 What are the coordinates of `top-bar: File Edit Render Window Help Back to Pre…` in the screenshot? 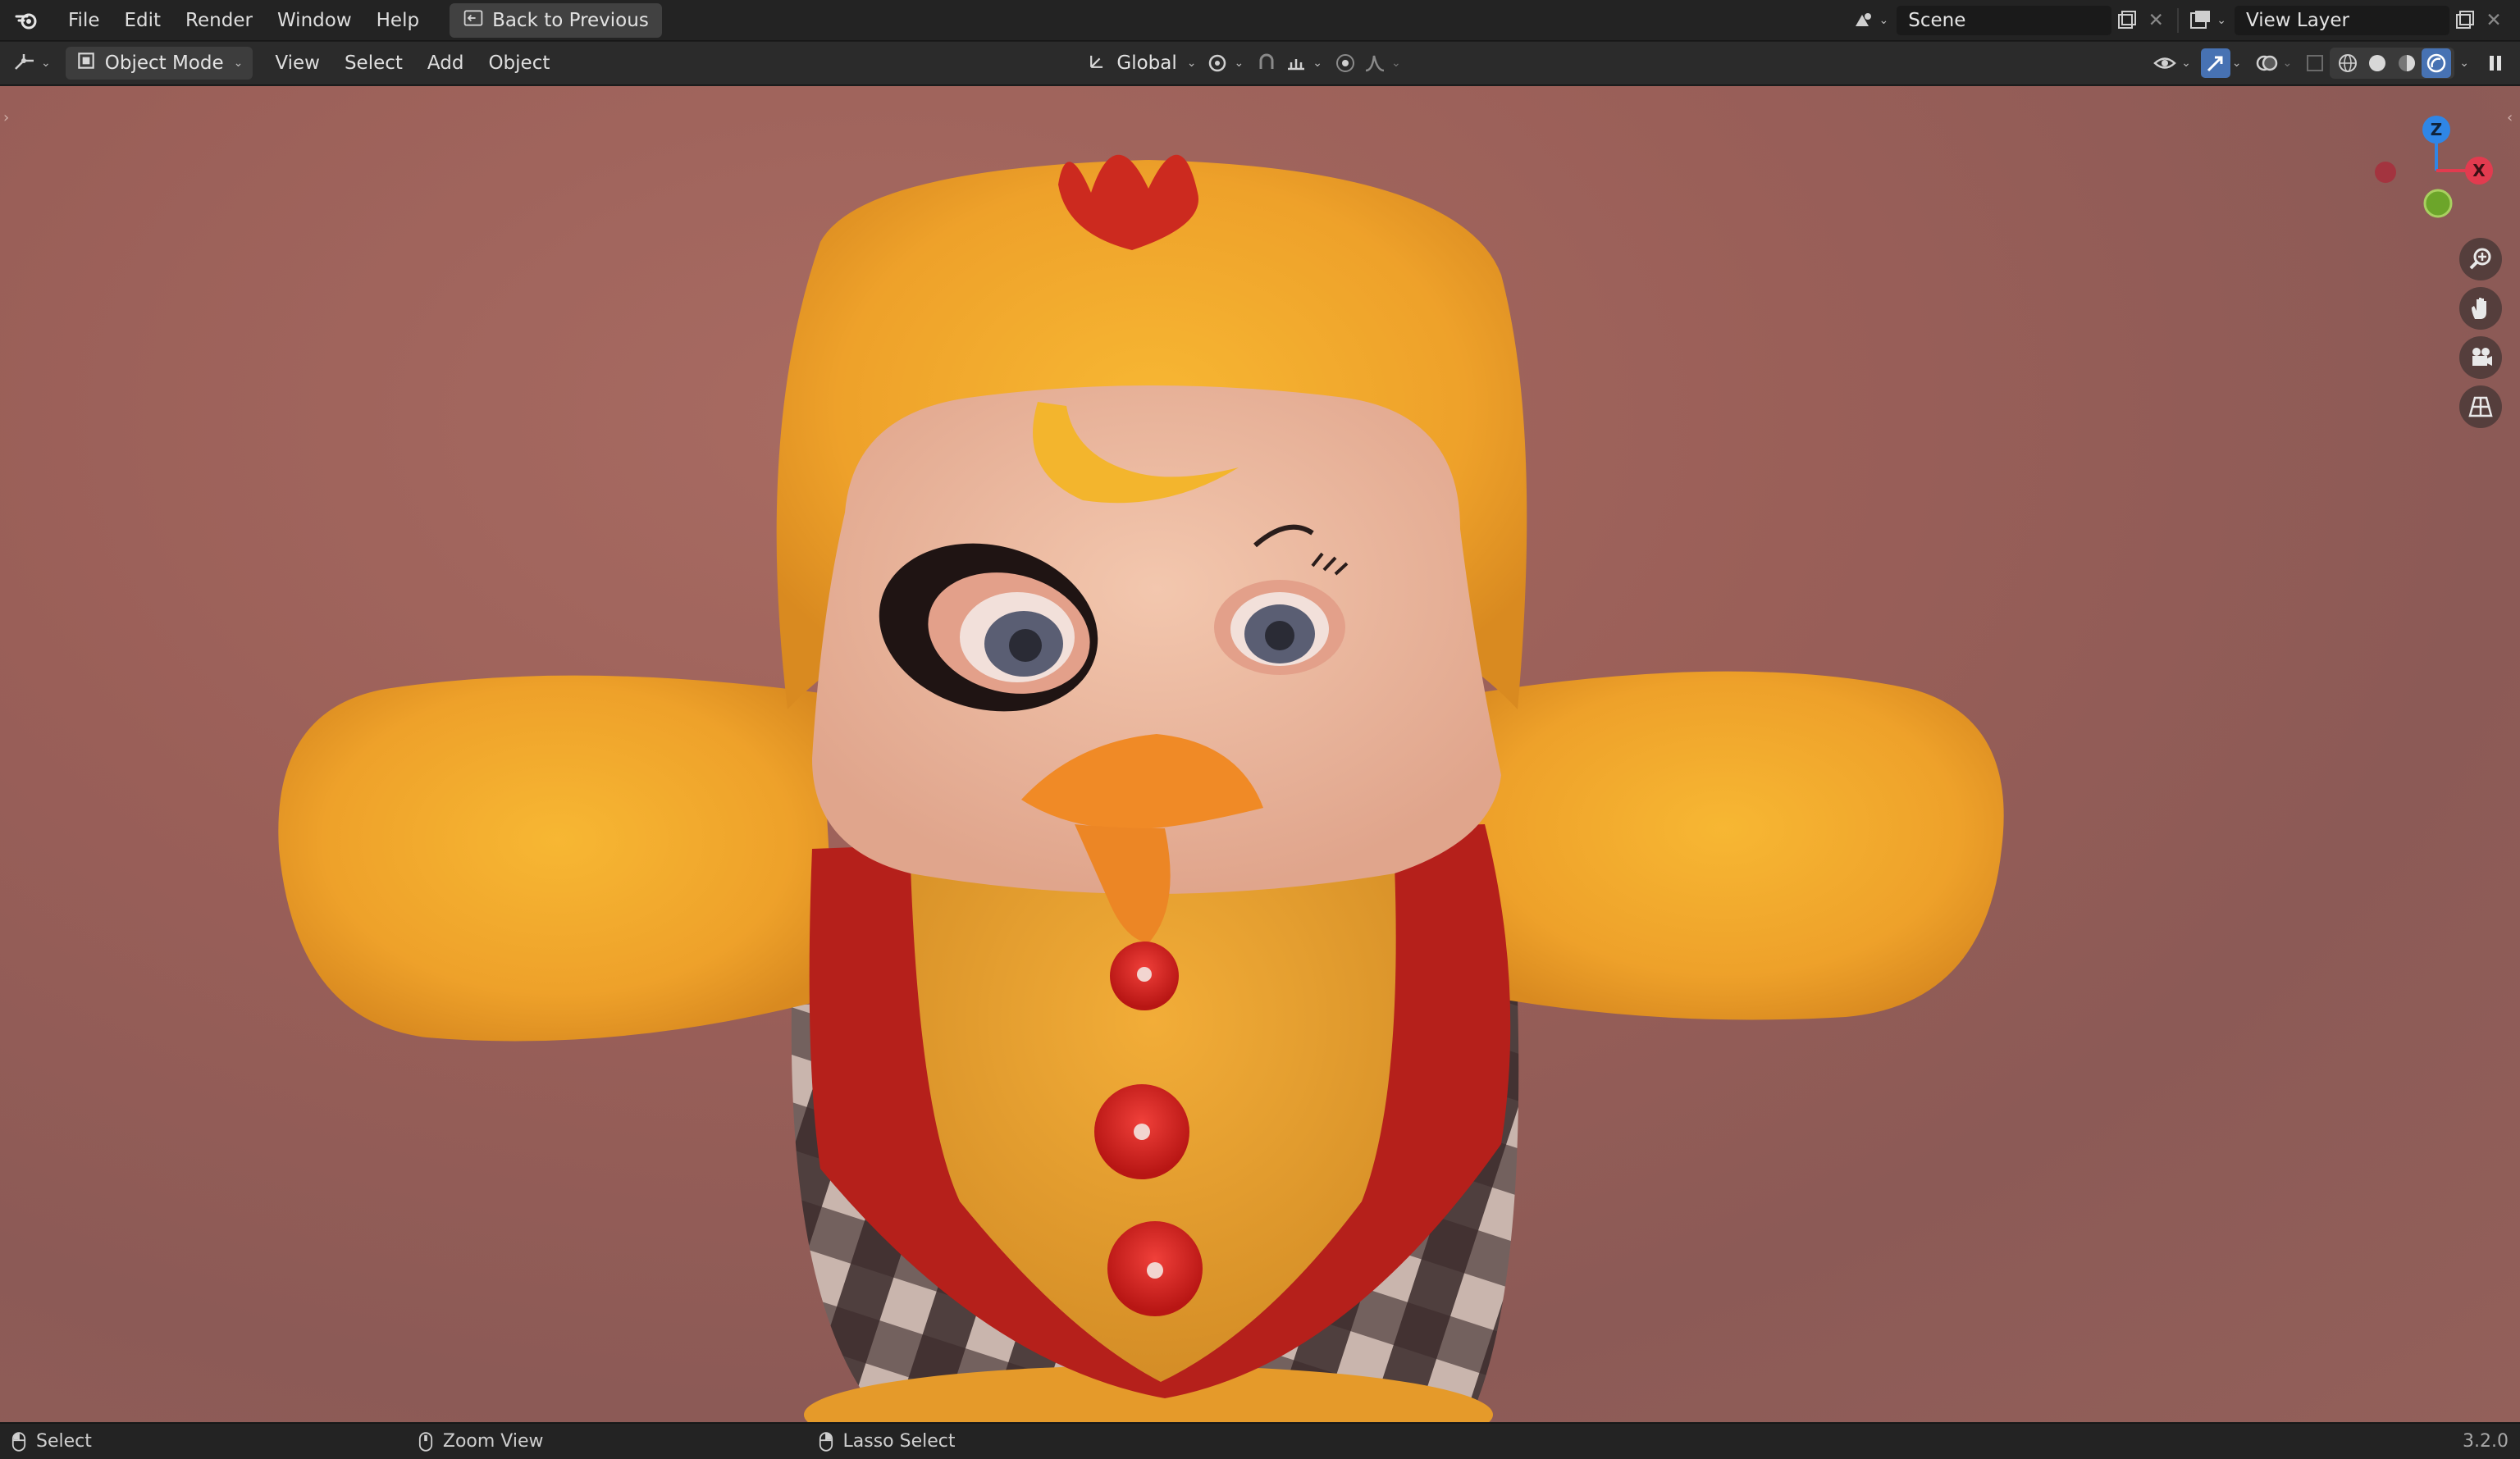 It's located at (1260, 20).